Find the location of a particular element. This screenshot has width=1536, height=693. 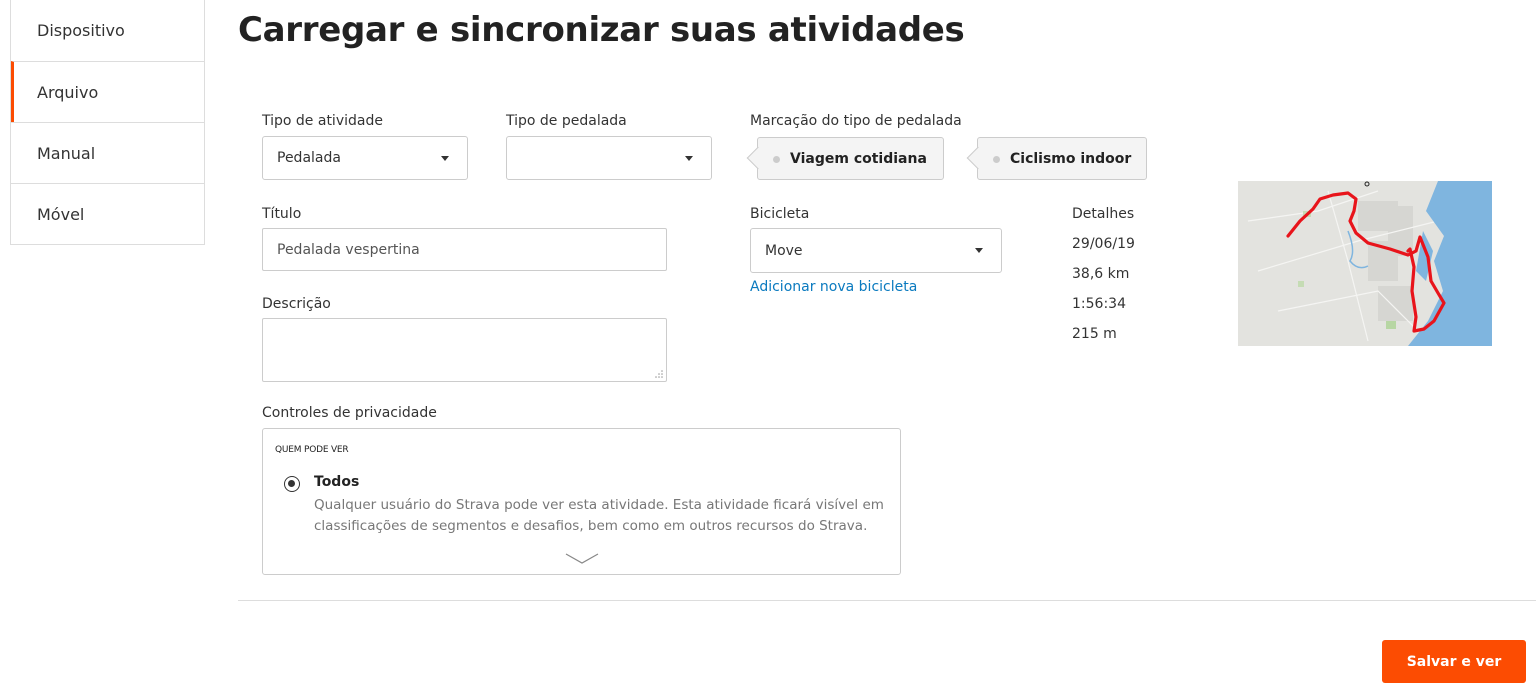

detail-distance: 38,6 km is located at coordinates (1101, 274).